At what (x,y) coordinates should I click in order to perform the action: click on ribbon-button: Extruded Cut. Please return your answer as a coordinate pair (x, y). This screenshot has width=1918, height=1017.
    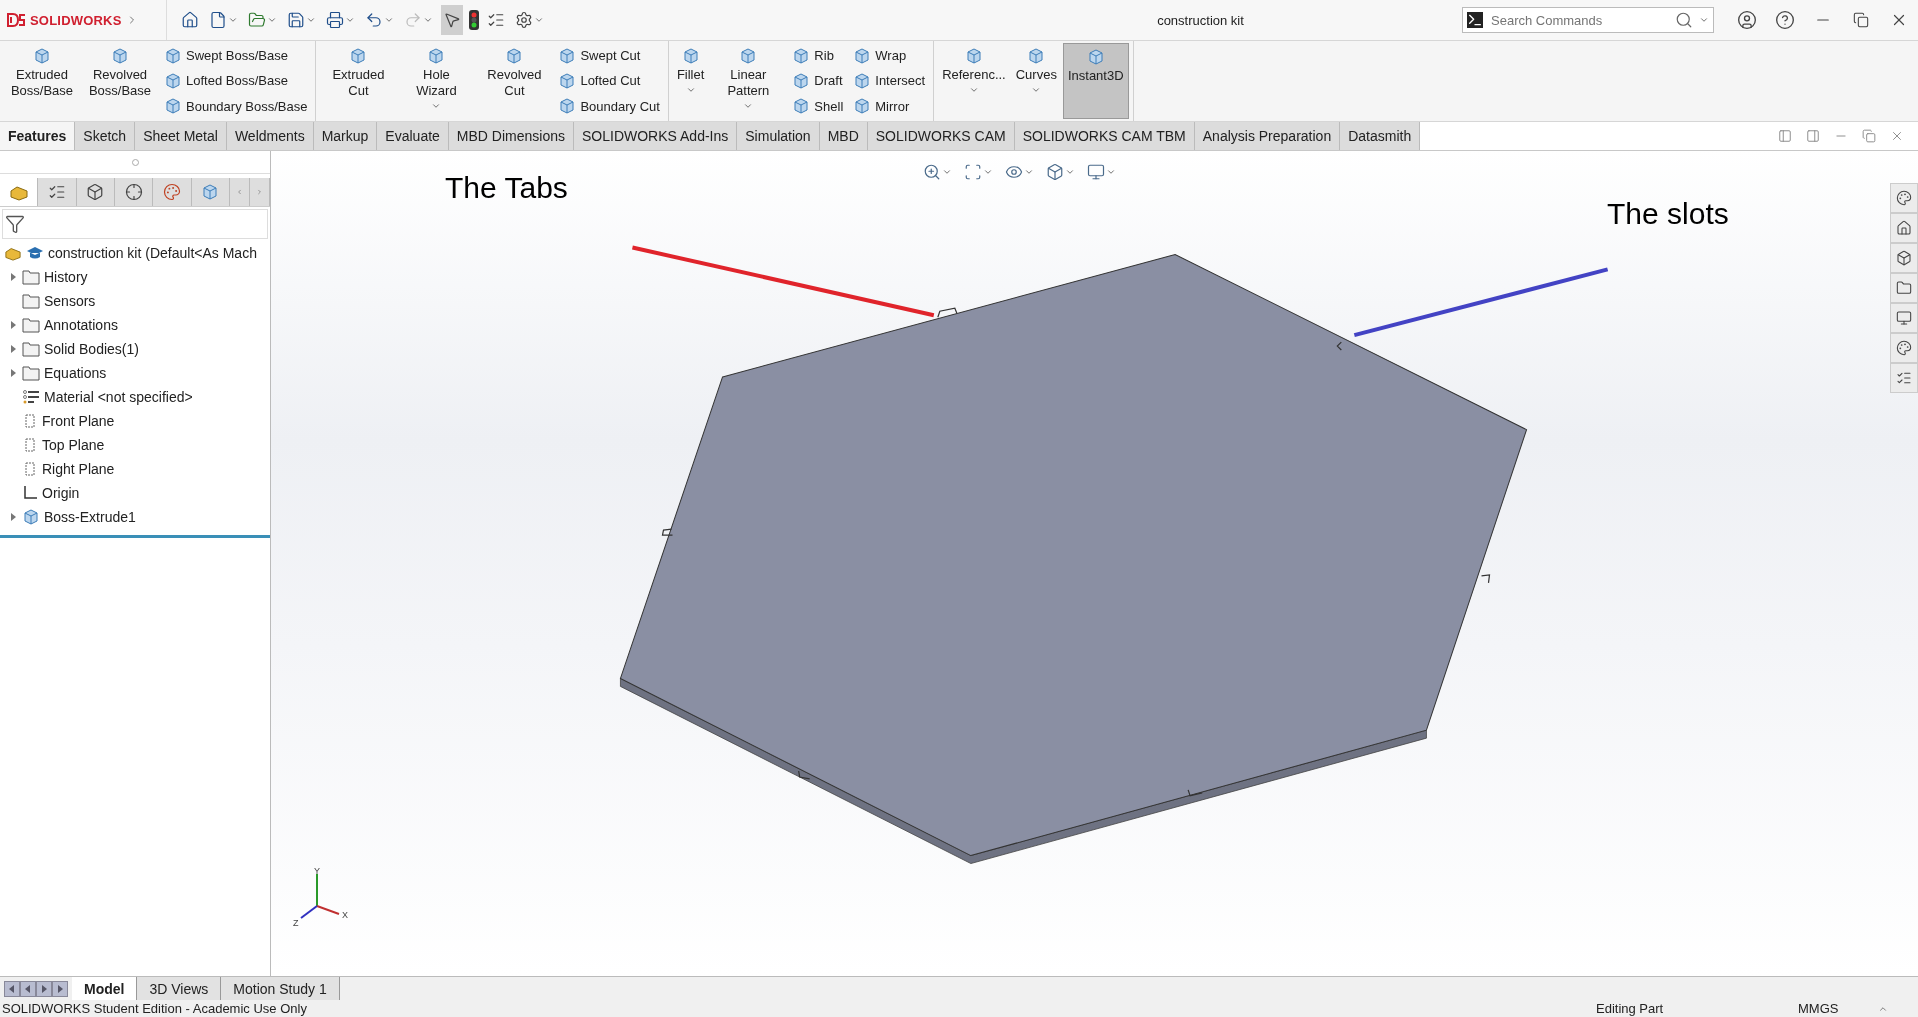
    Looking at the image, I should click on (358, 81).